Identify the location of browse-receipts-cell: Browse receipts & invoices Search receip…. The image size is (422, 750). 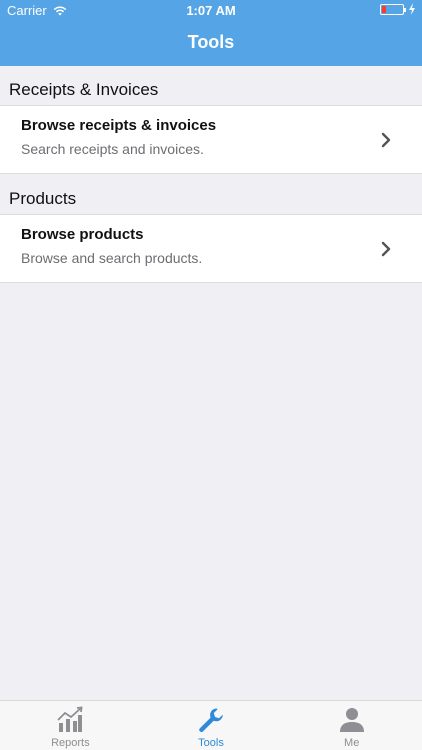
(211, 139).